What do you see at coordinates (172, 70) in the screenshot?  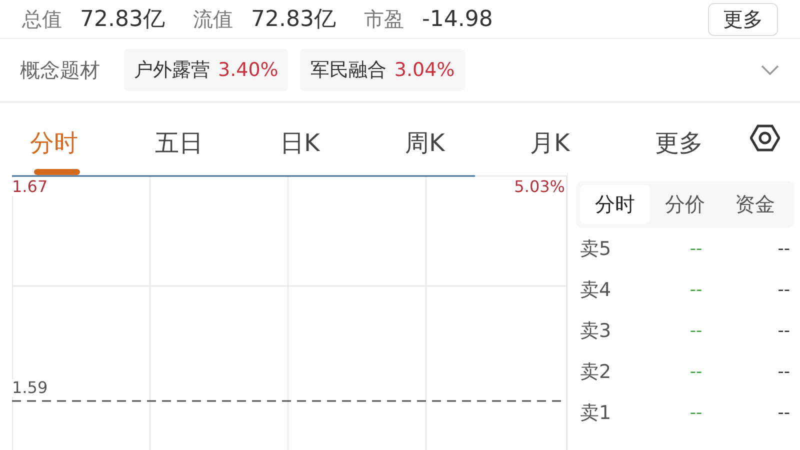 I see `tag-name: 户外露营` at bounding box center [172, 70].